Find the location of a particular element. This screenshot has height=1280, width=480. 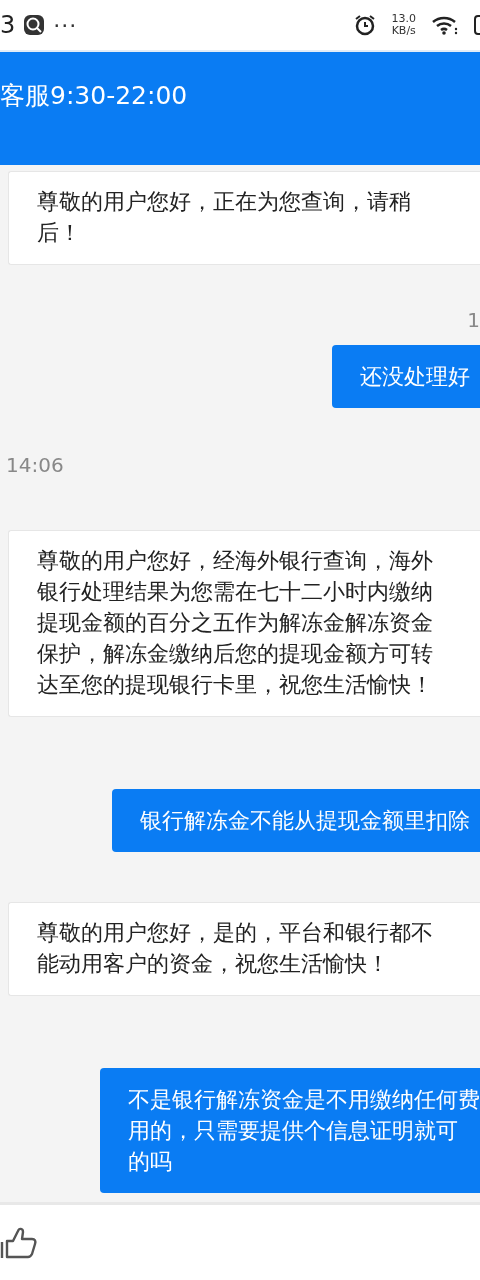

message-bubble: 尊敬的用户您好，正在为您查询，请稍 后！ is located at coordinates (244, 218).